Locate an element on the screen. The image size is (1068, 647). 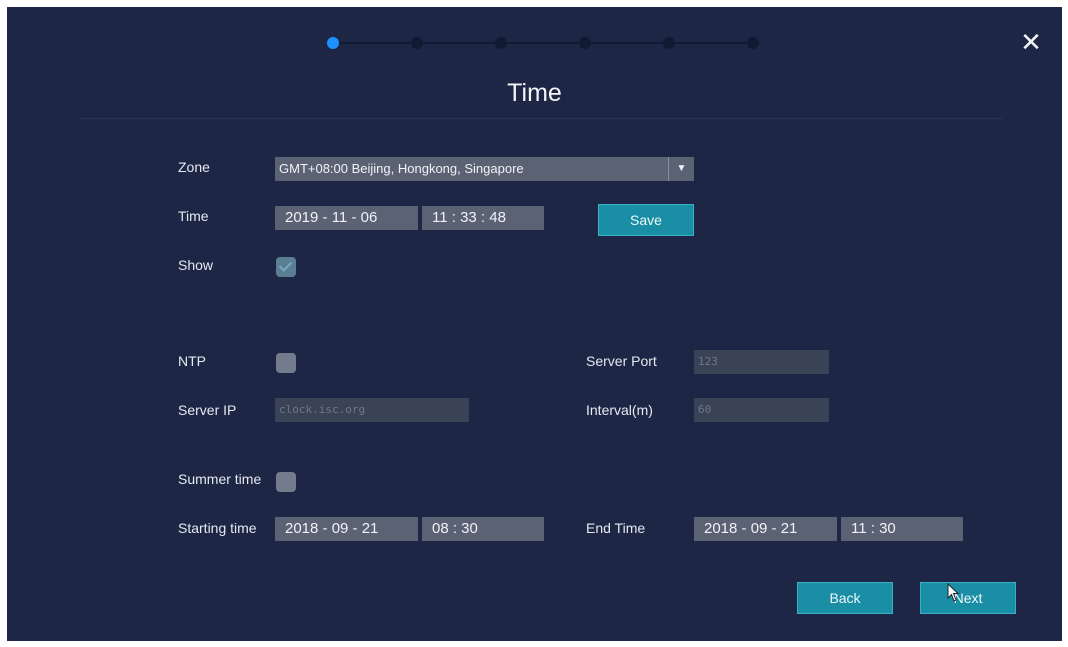
end-time-label: End Time is located at coordinates (616, 528).